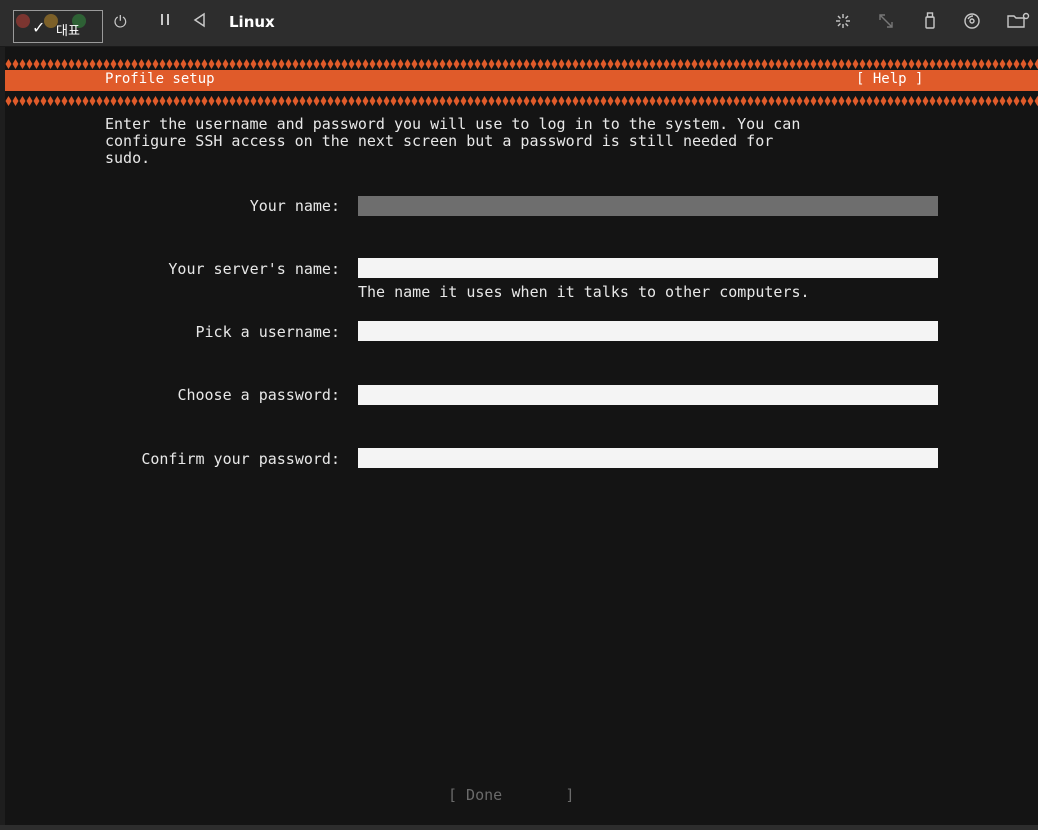  What do you see at coordinates (254, 269) in the screenshot?
I see `server-name-label: Your server's name:` at bounding box center [254, 269].